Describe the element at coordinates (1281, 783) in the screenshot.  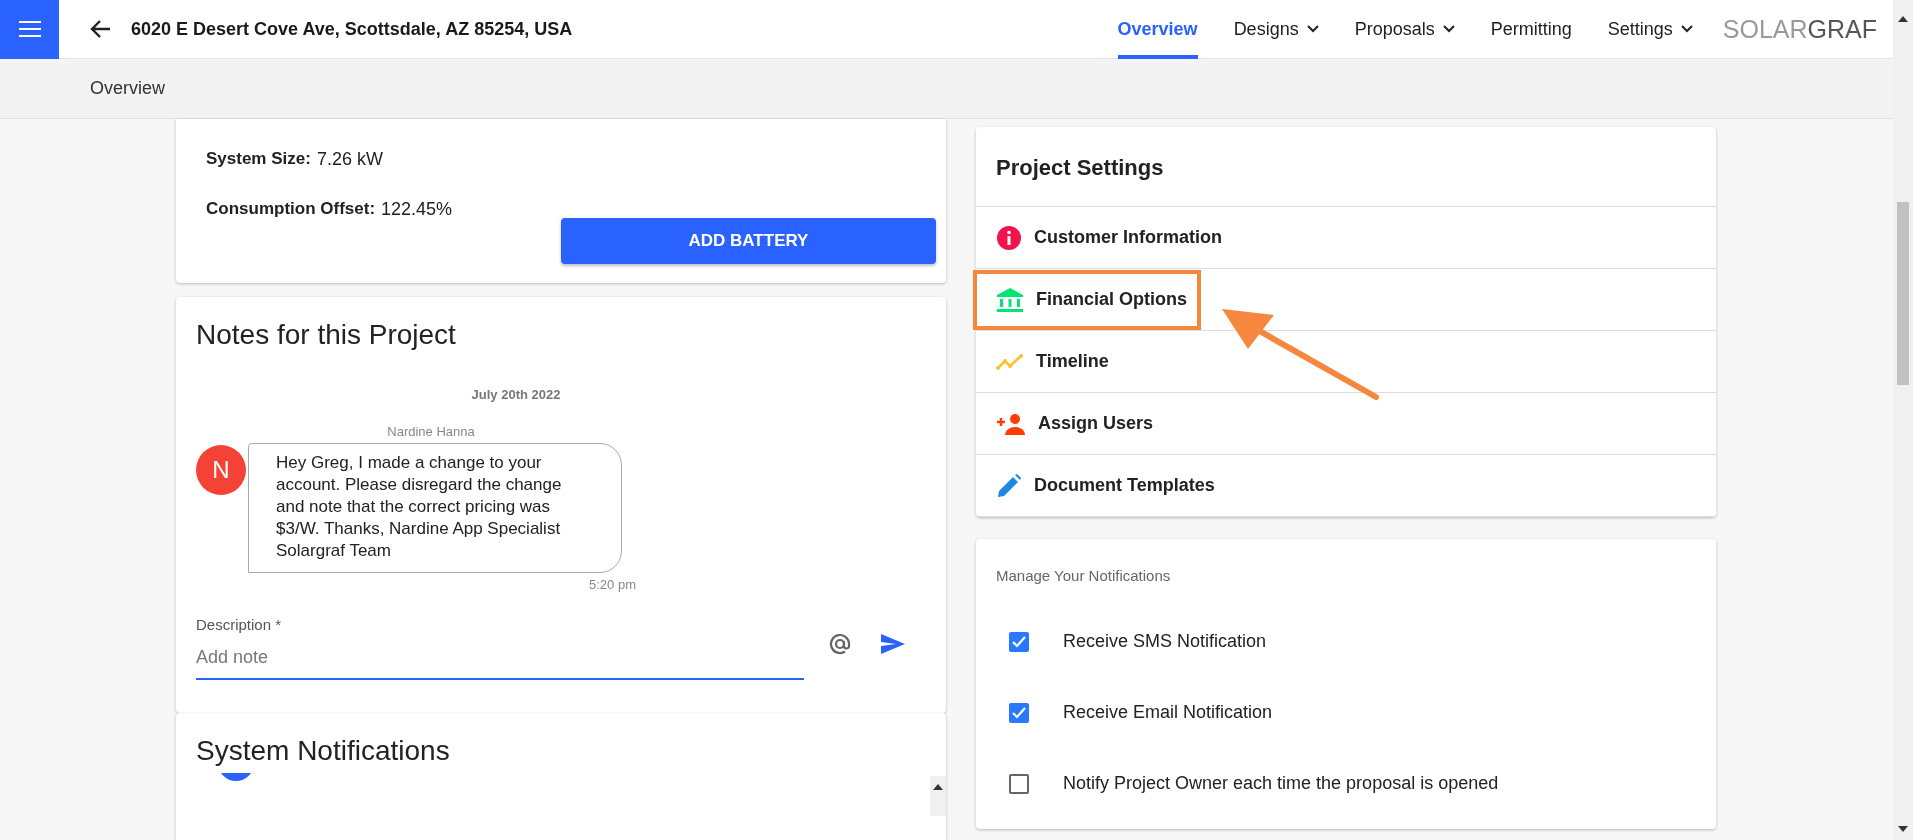
I see `checkbox-label: Notify Project Owner each time the proposal is opened` at that location.